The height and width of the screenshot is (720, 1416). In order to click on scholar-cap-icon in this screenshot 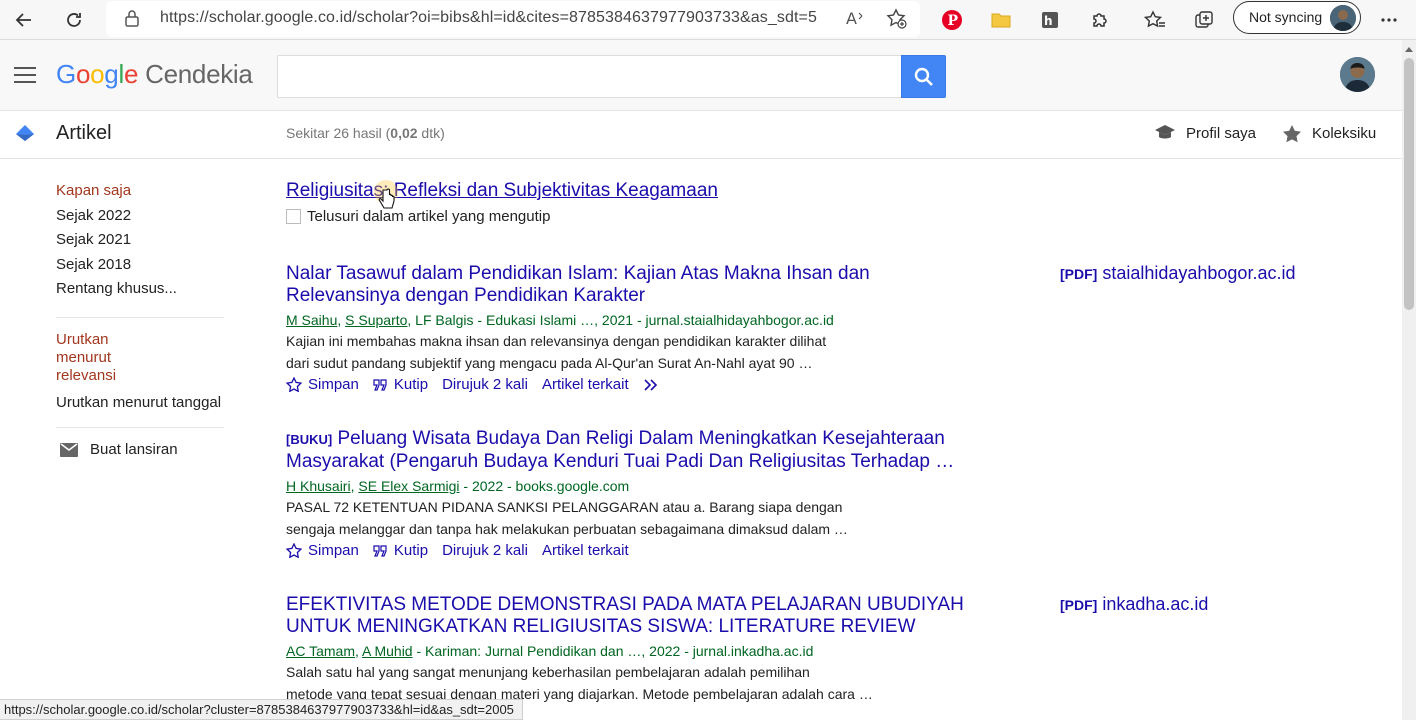, I will do `click(25, 134)`.